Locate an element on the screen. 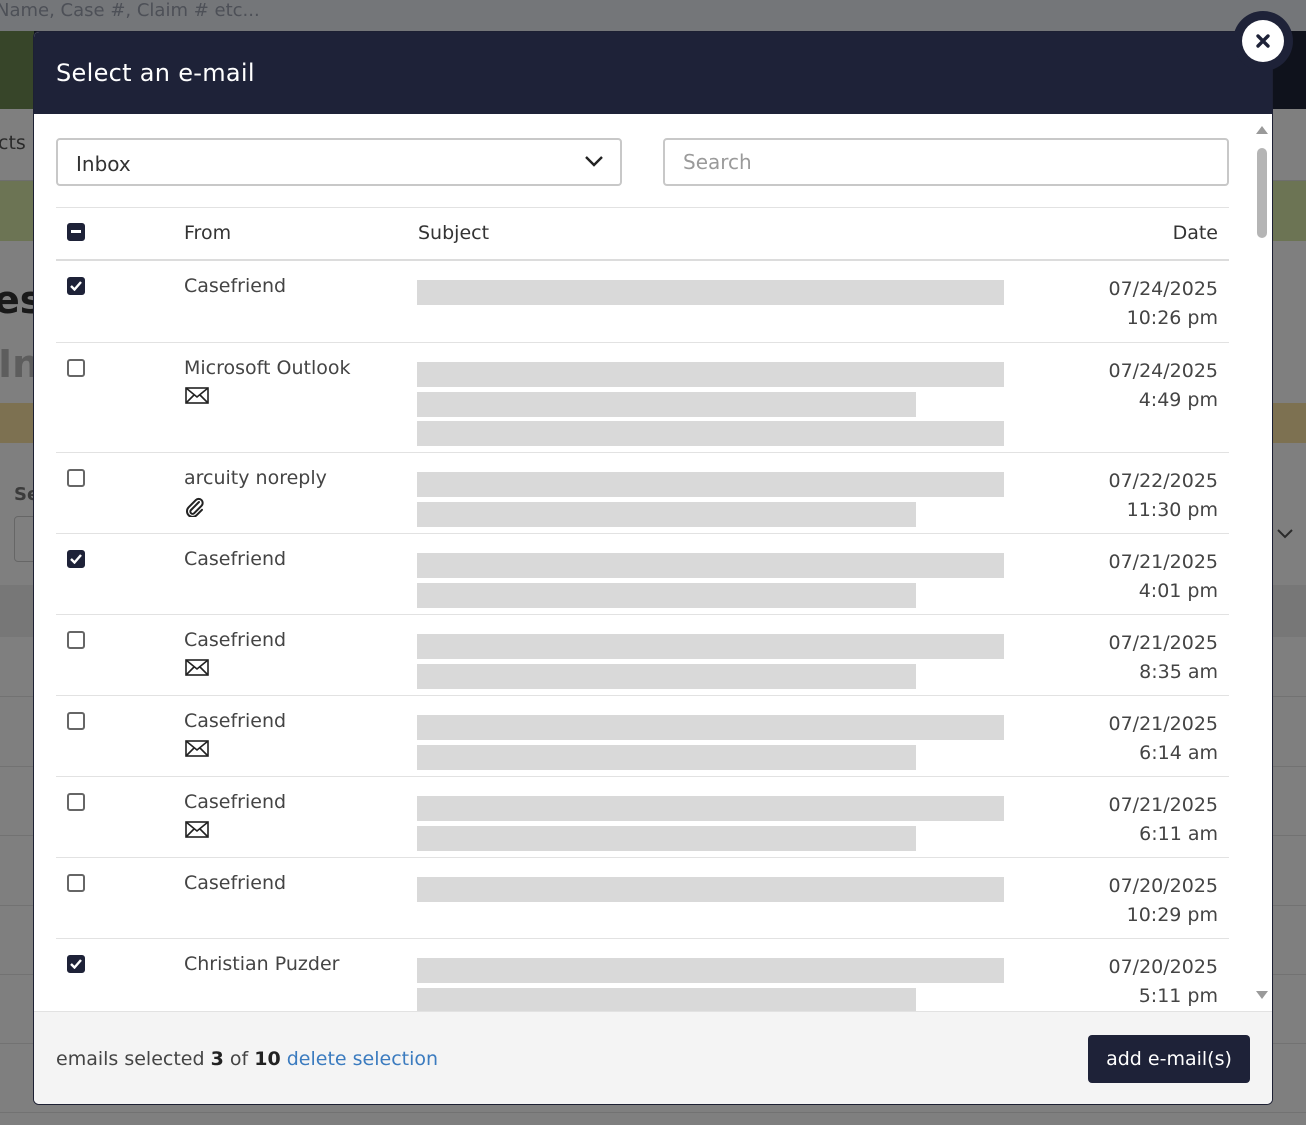 Image resolution: width=1306 pixels, height=1125 pixels. email-row: Christian Puzder 07/20/2025 5:11 pm is located at coordinates (642, 975).